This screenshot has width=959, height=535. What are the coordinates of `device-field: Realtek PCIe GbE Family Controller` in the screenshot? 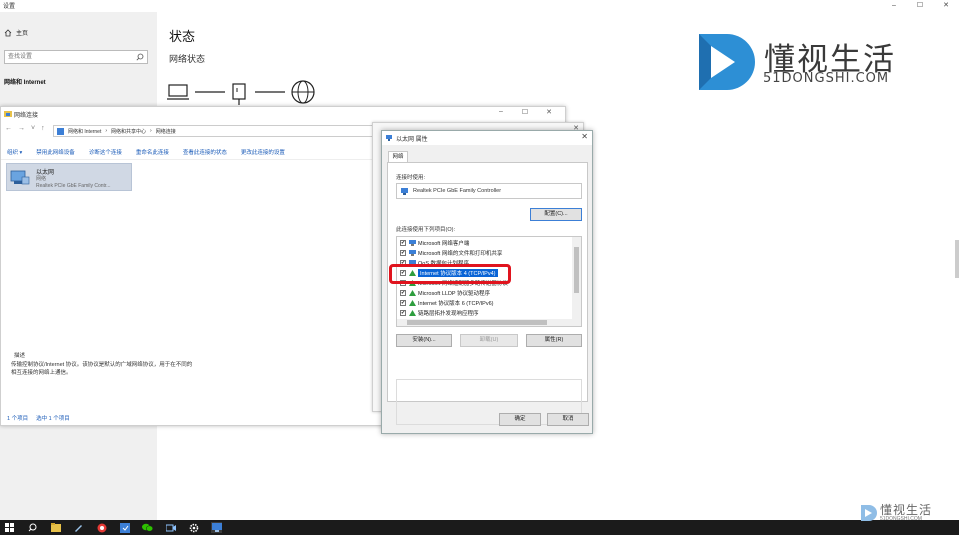 It's located at (489, 191).